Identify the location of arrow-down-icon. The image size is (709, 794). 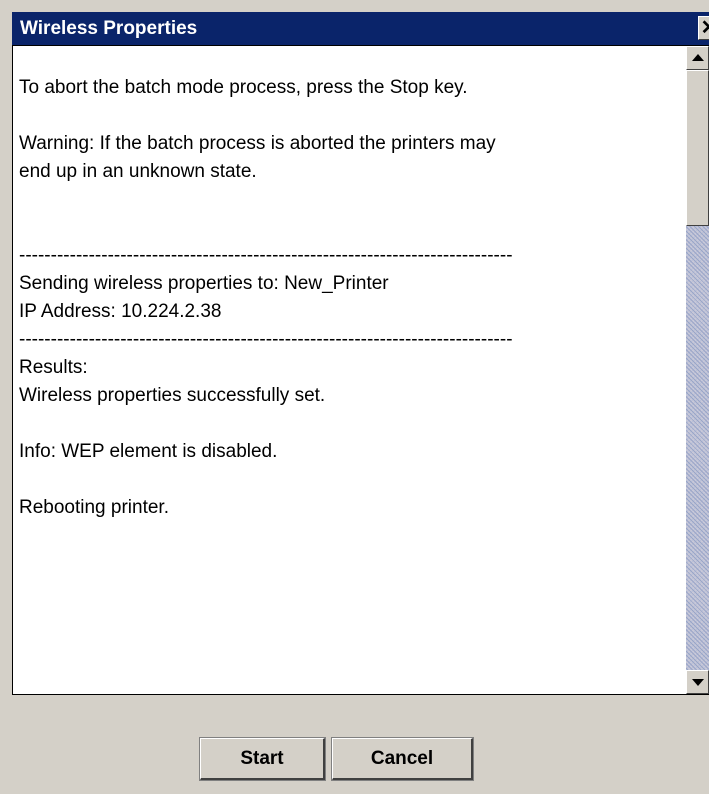
(698, 682).